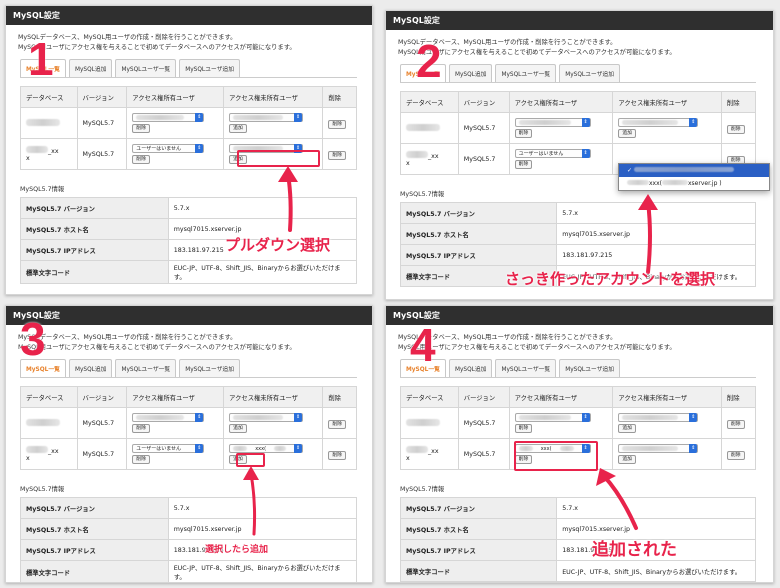  Describe the element at coordinates (33, 339) in the screenshot. I see `step-number-3: 3` at that location.